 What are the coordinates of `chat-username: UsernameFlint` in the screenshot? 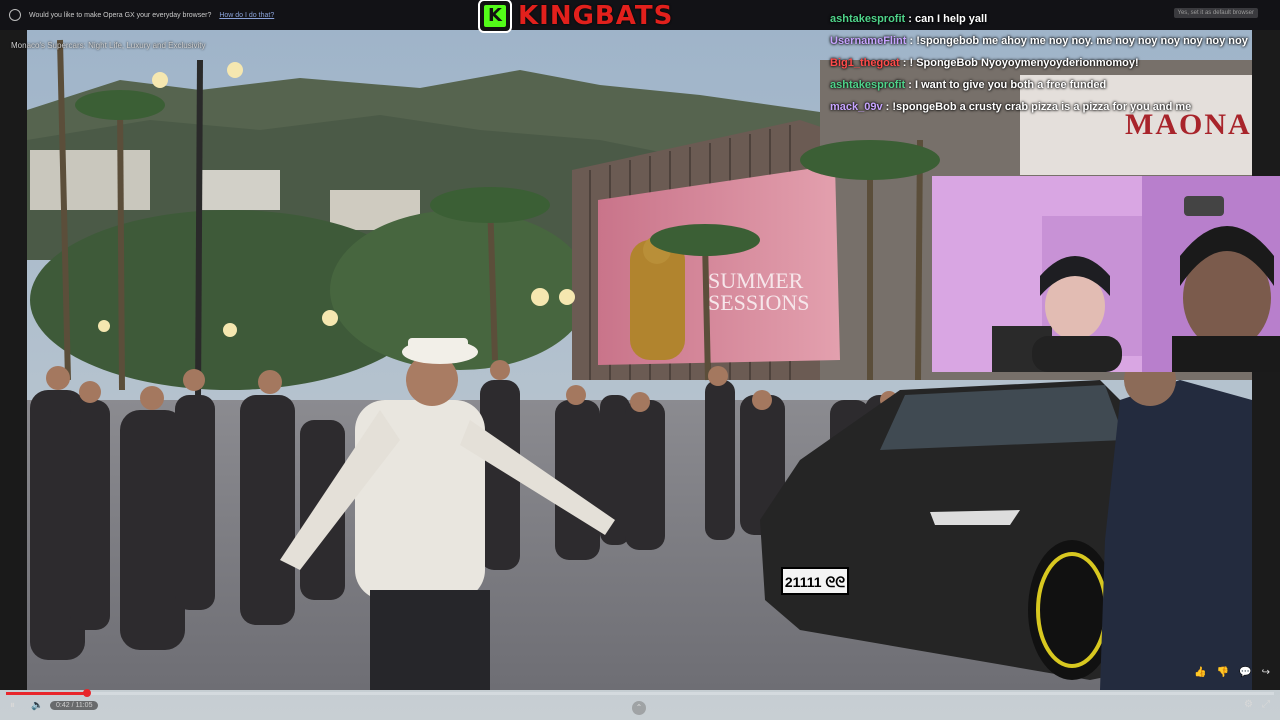 It's located at (868, 41).